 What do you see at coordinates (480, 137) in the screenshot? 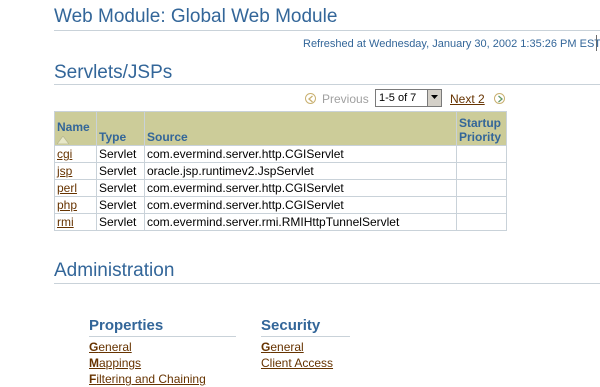
I see `column-header-priority-label: Priority` at bounding box center [480, 137].